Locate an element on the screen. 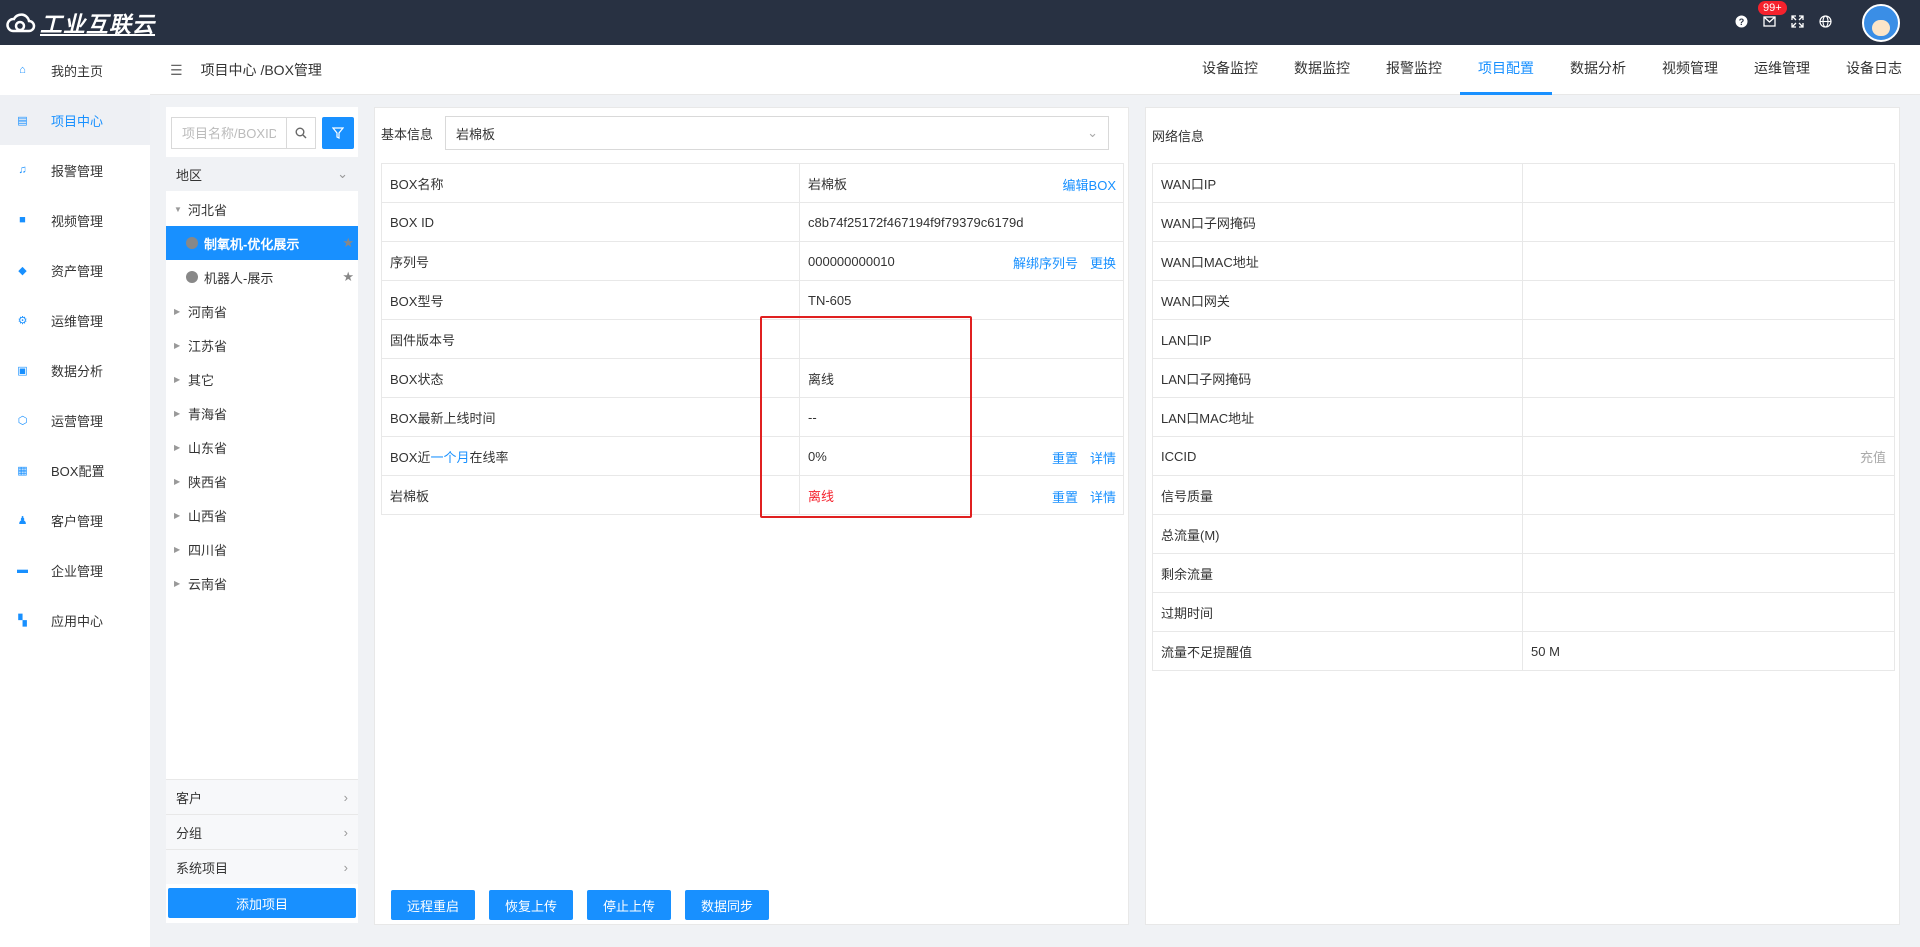 This screenshot has height=947, width=1920. box-id-label: BOX ID is located at coordinates (590, 222).